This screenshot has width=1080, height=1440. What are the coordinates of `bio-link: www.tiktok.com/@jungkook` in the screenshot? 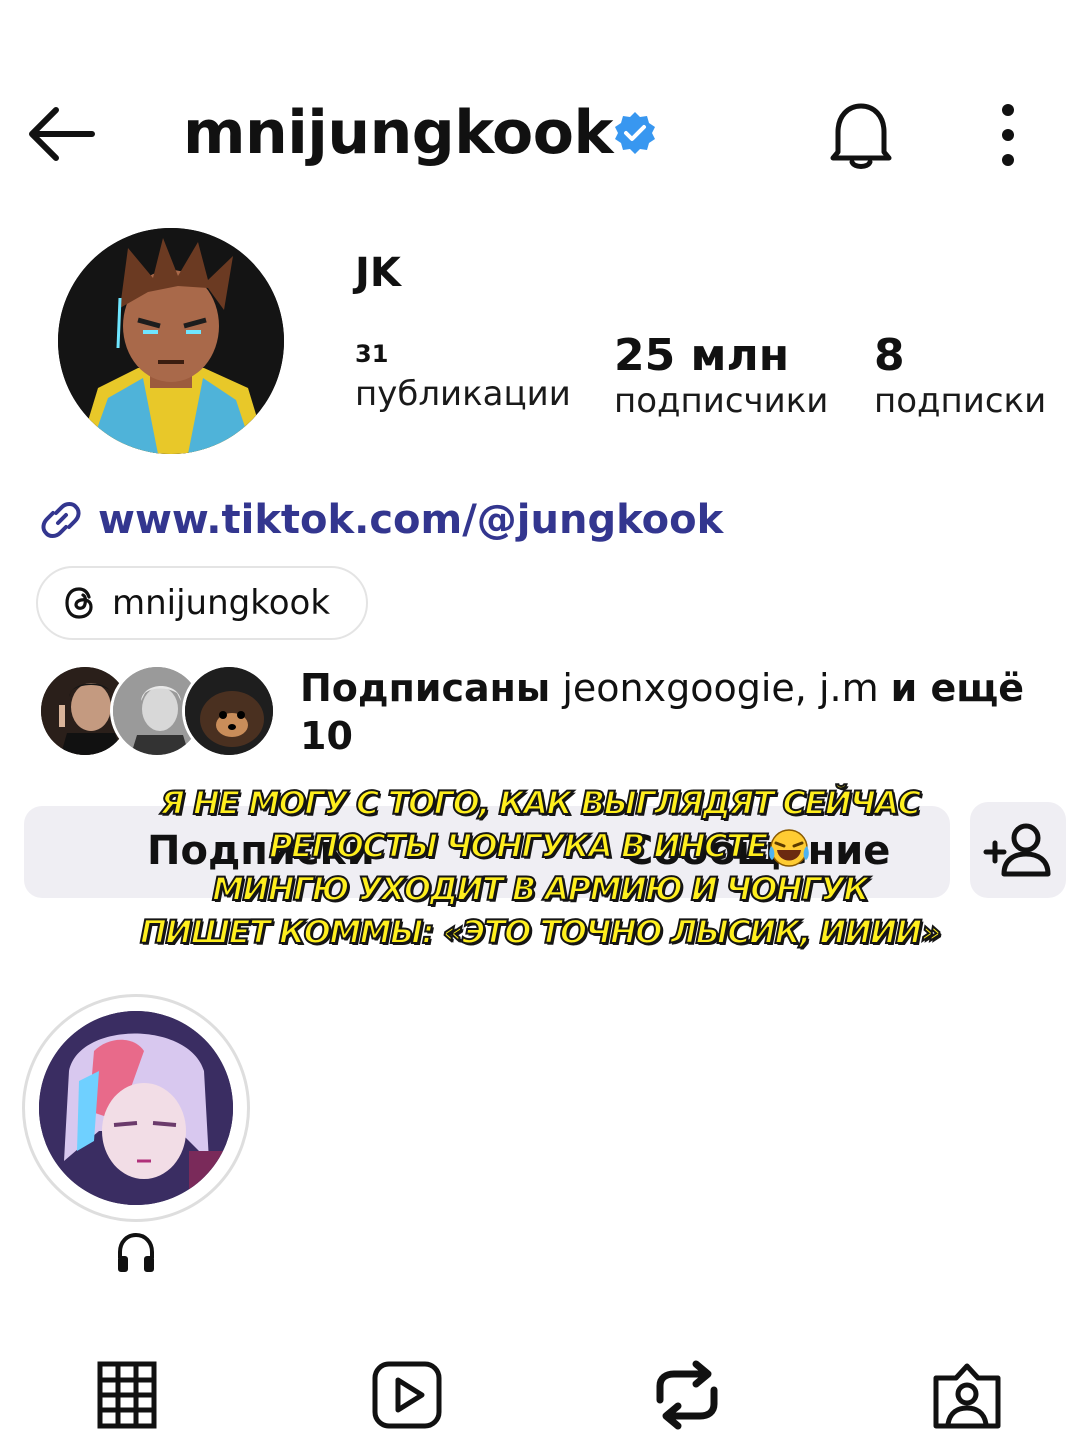 It's located at (379, 520).